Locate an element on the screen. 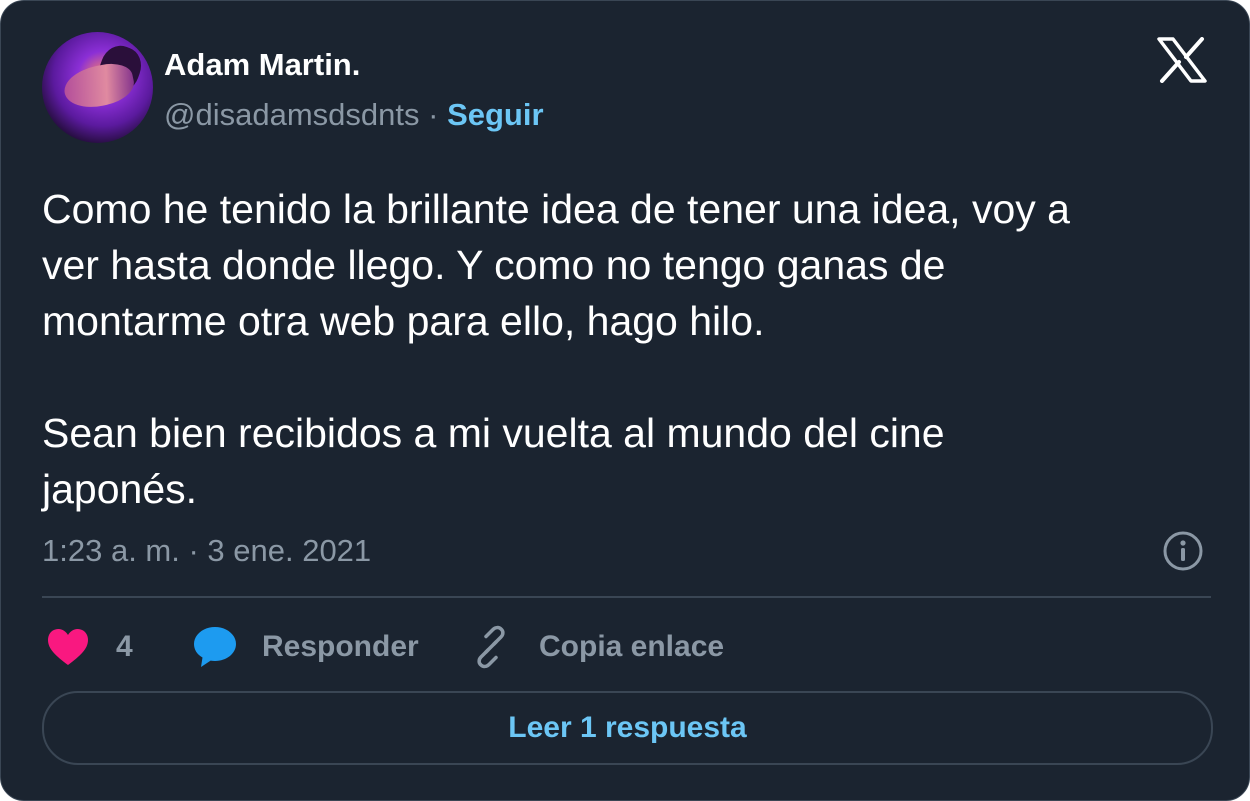 This screenshot has height=801, width=1250. like-button: 4 is located at coordinates (89, 647).